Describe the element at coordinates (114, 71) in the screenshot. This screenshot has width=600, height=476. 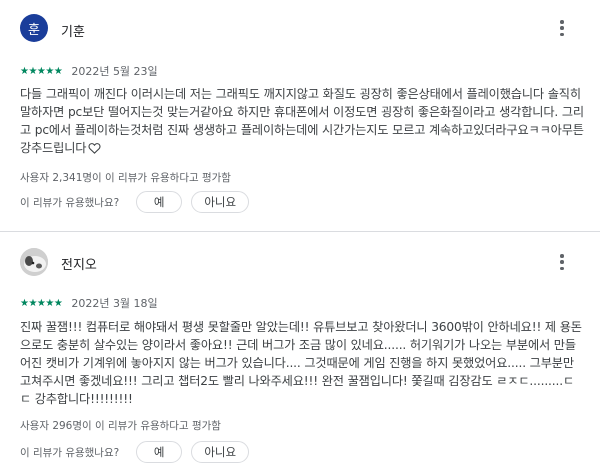
I see `review-date: 2022년 5월 23일` at that location.